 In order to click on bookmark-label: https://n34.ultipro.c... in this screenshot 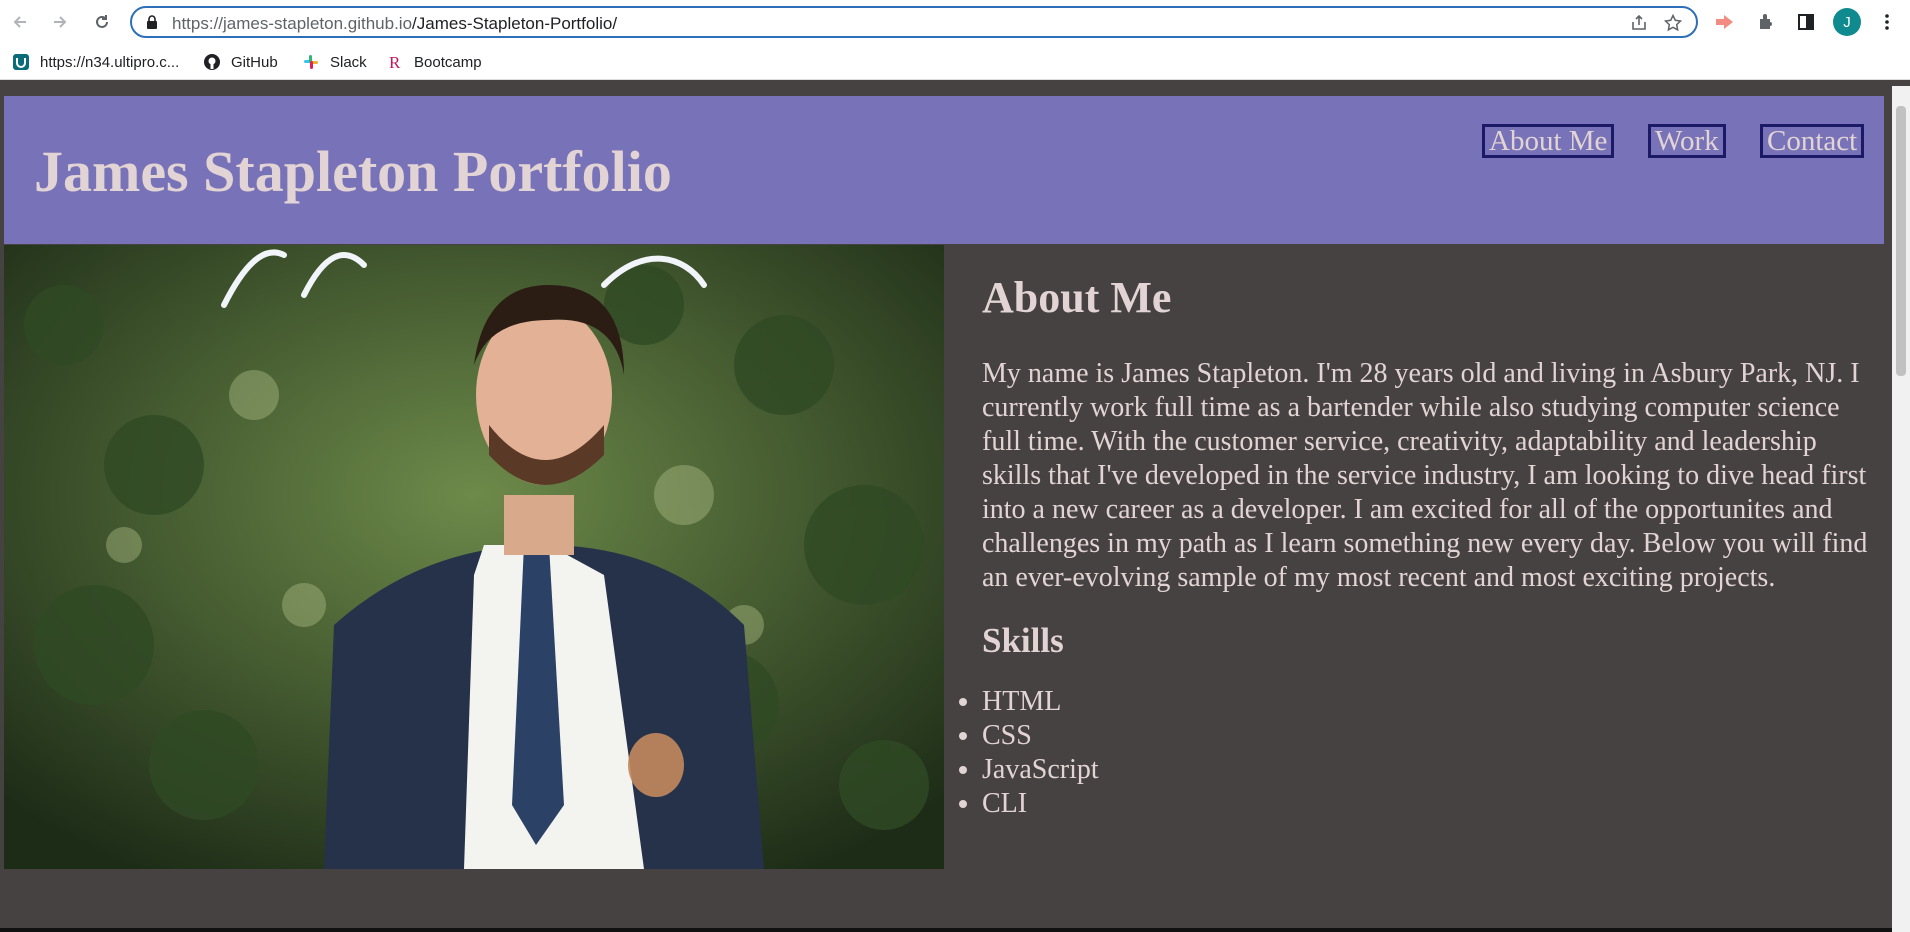, I will do `click(110, 62)`.